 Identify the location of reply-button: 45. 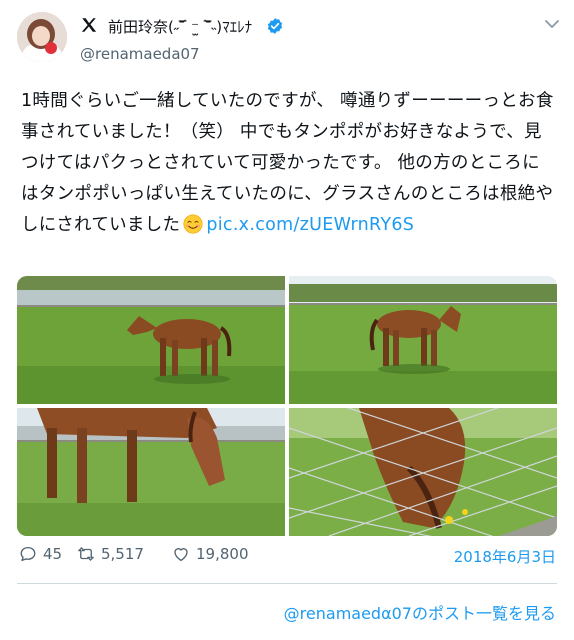
(40, 554).